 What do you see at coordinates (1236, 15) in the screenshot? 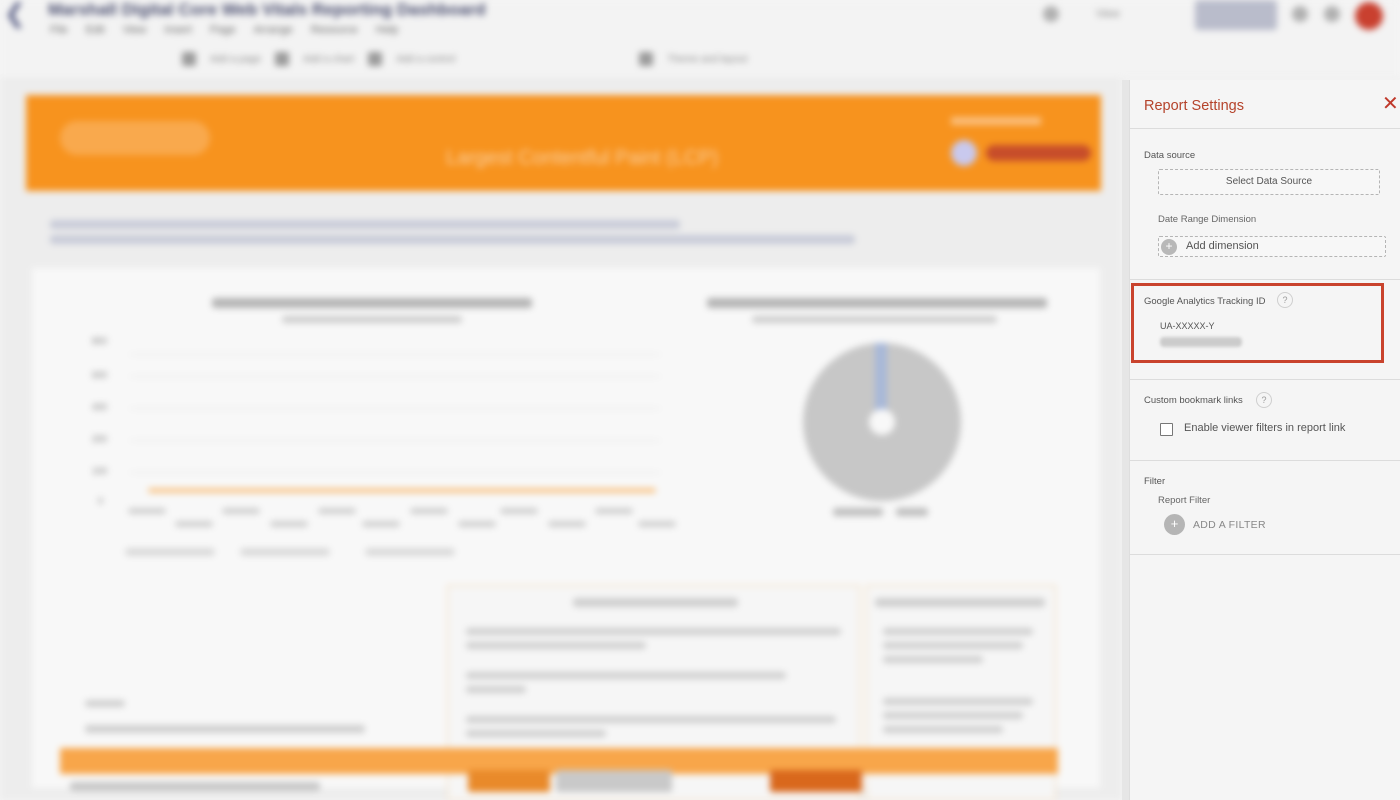
I see `share-button` at bounding box center [1236, 15].